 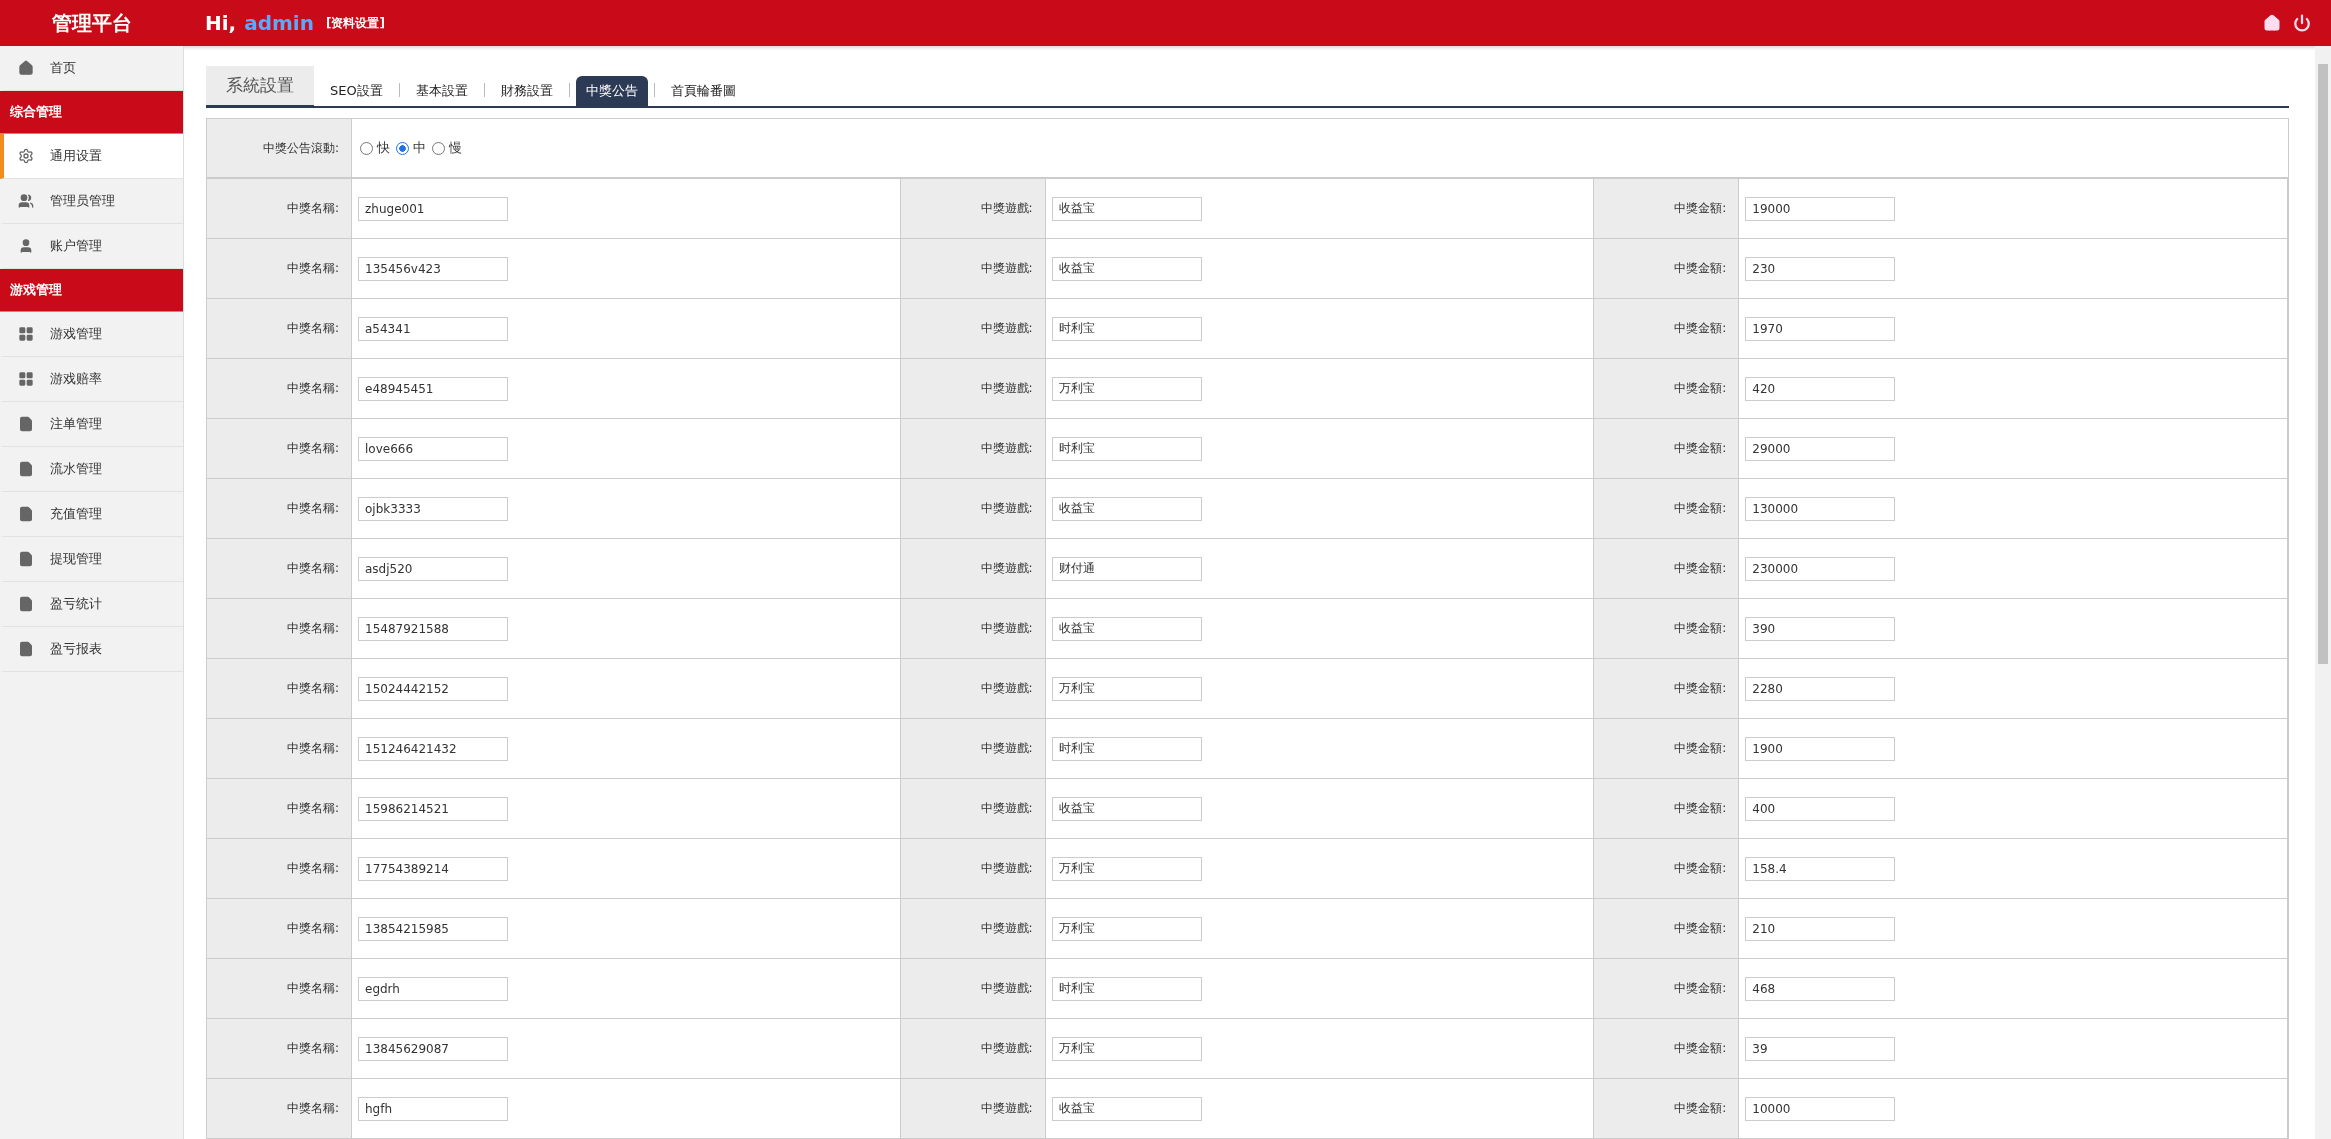 I want to click on item-label: 游戏管理, so click(x=76, y=334).